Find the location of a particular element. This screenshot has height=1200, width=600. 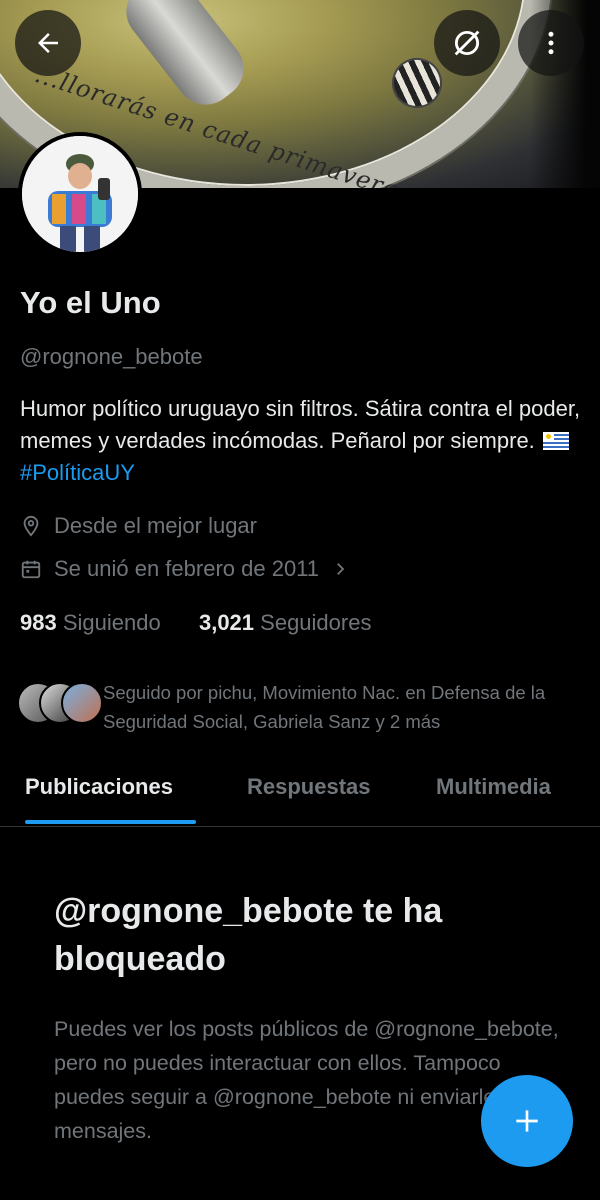

grok-icon is located at coordinates (467, 43).